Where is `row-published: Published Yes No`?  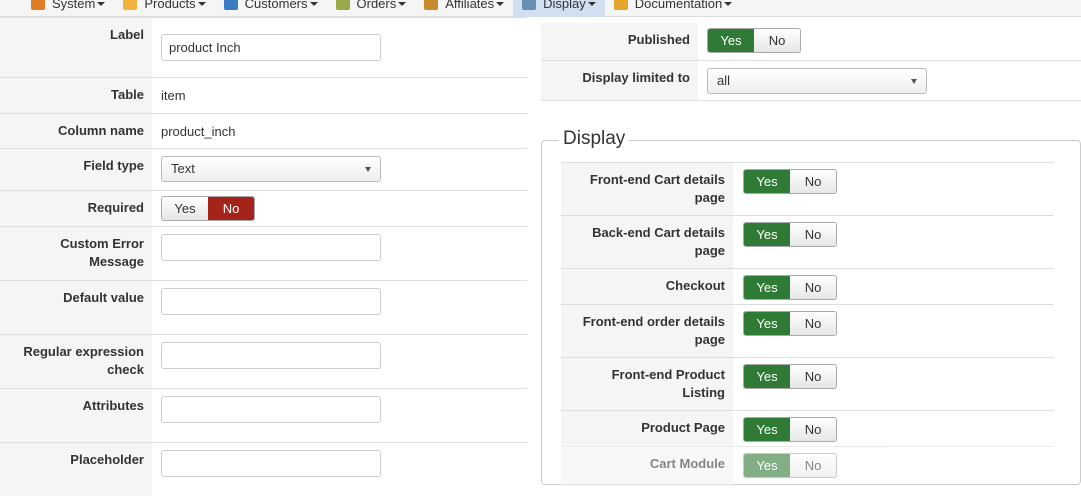 row-published: Published Yes No is located at coordinates (811, 38).